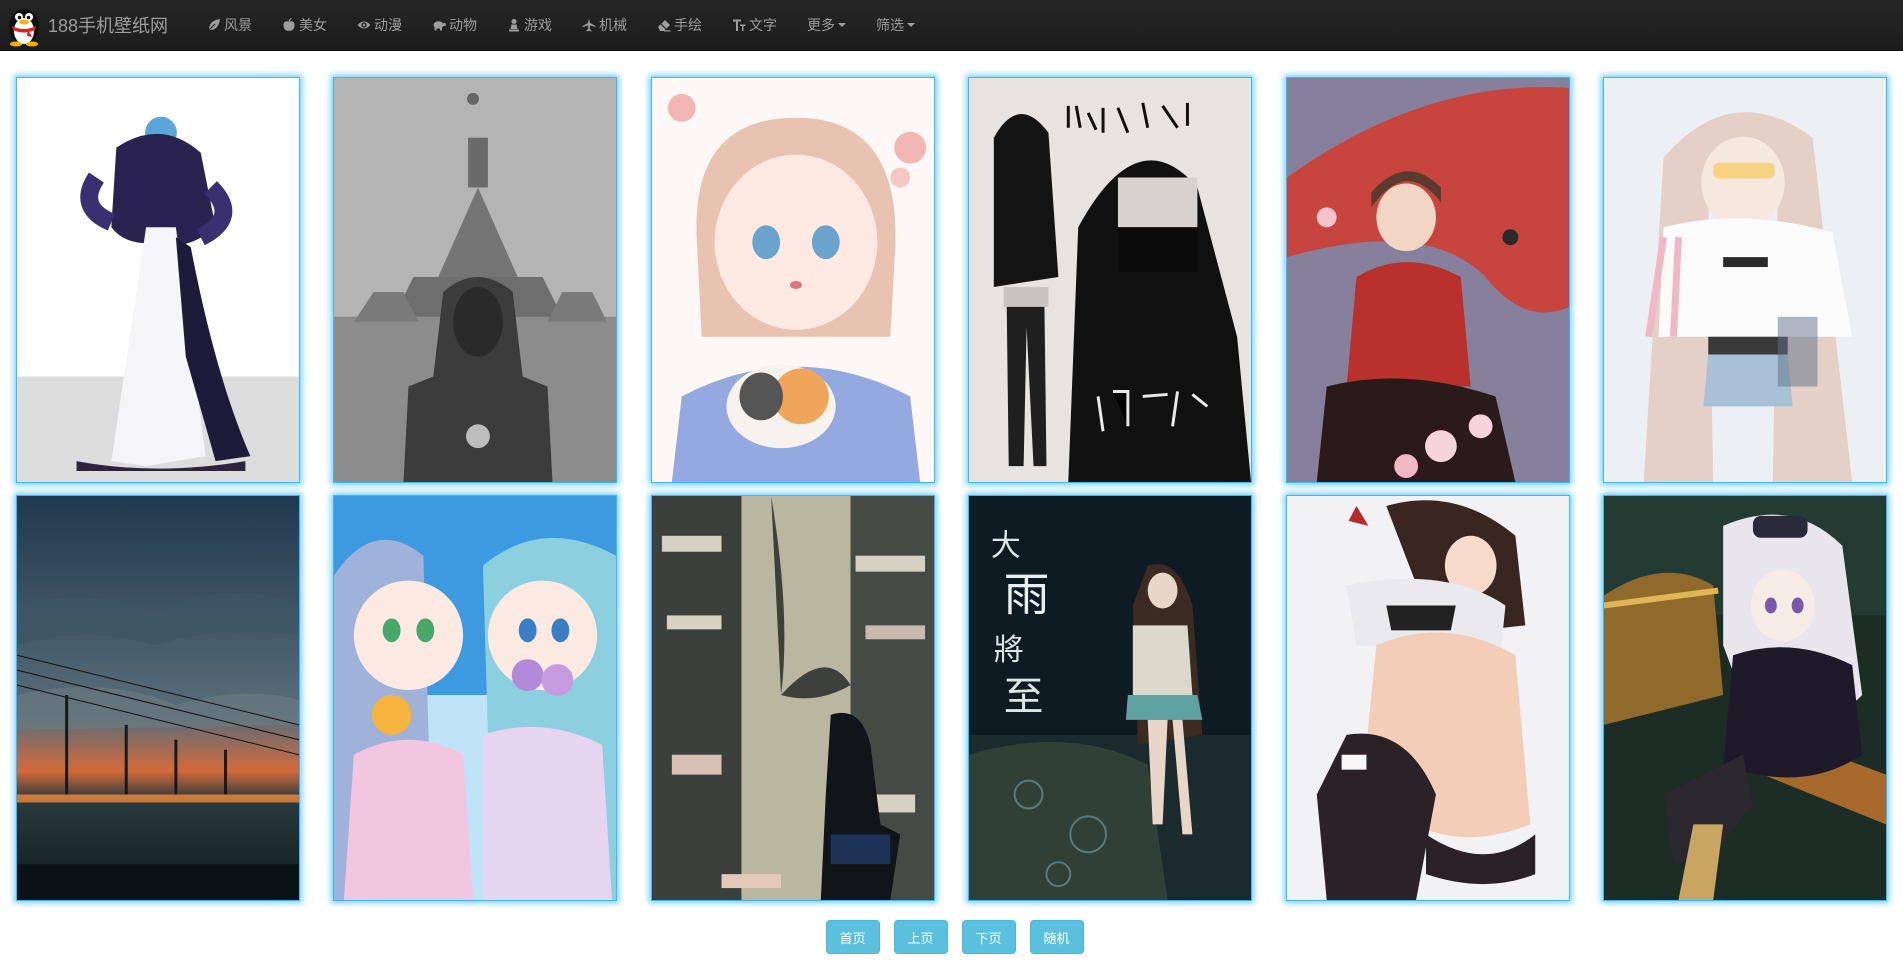  I want to click on tortoise-icon, so click(439, 25).